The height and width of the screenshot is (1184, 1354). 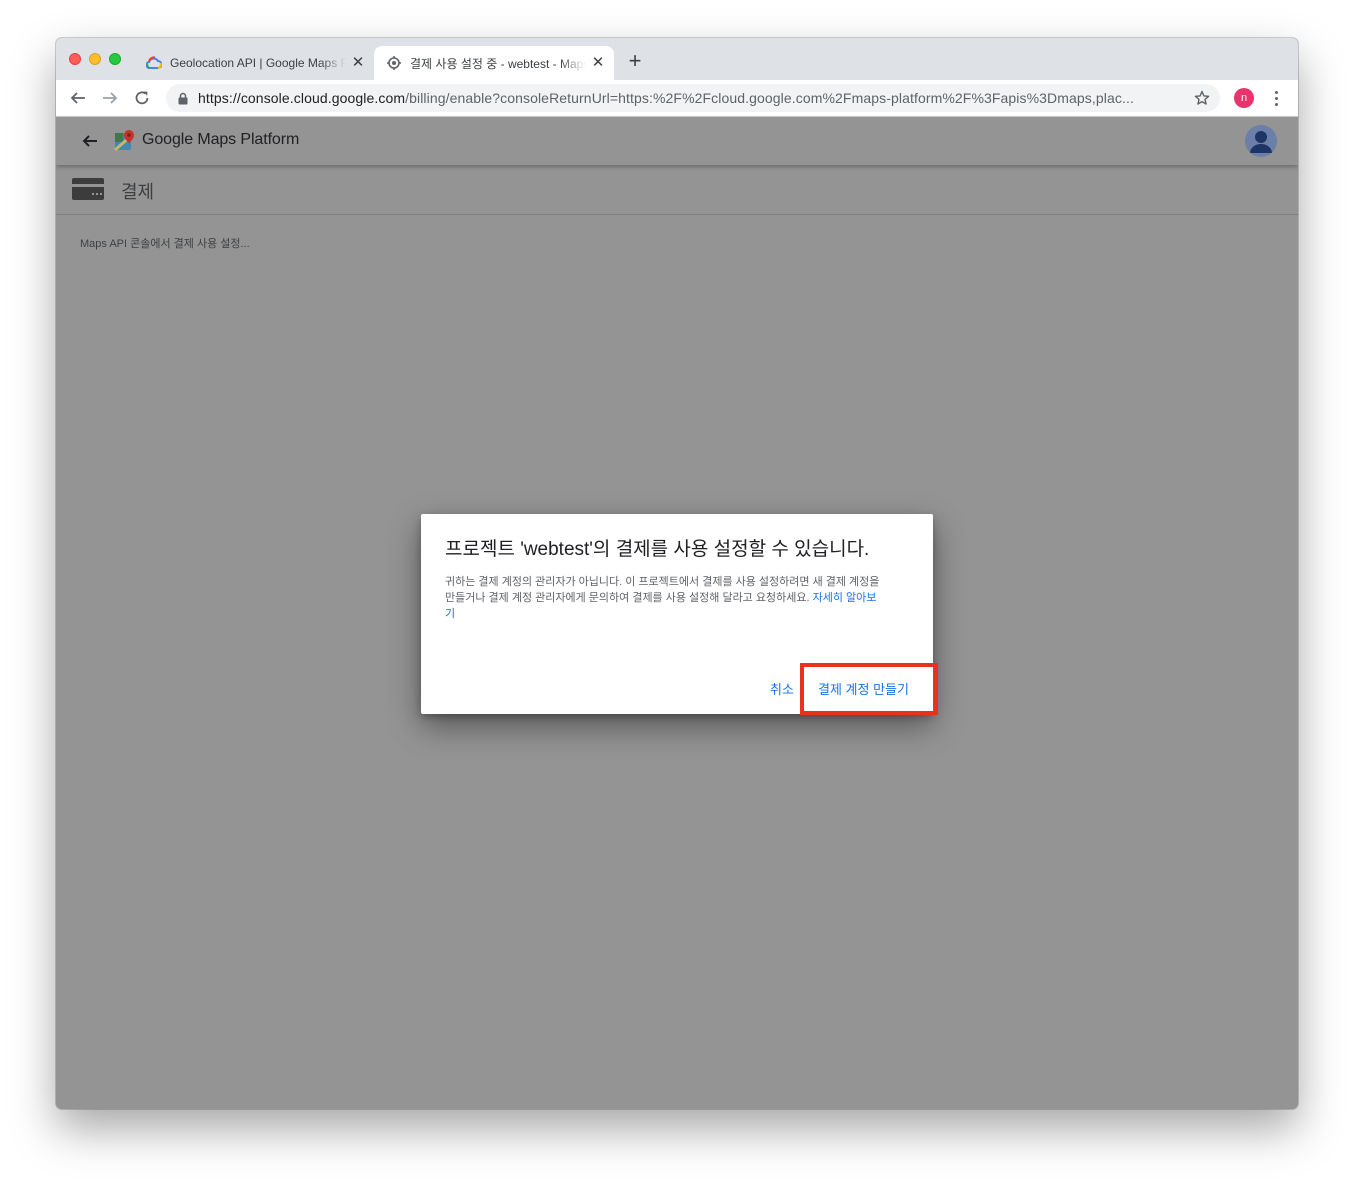 What do you see at coordinates (125, 141) in the screenshot?
I see `google-maps-logo-icon` at bounding box center [125, 141].